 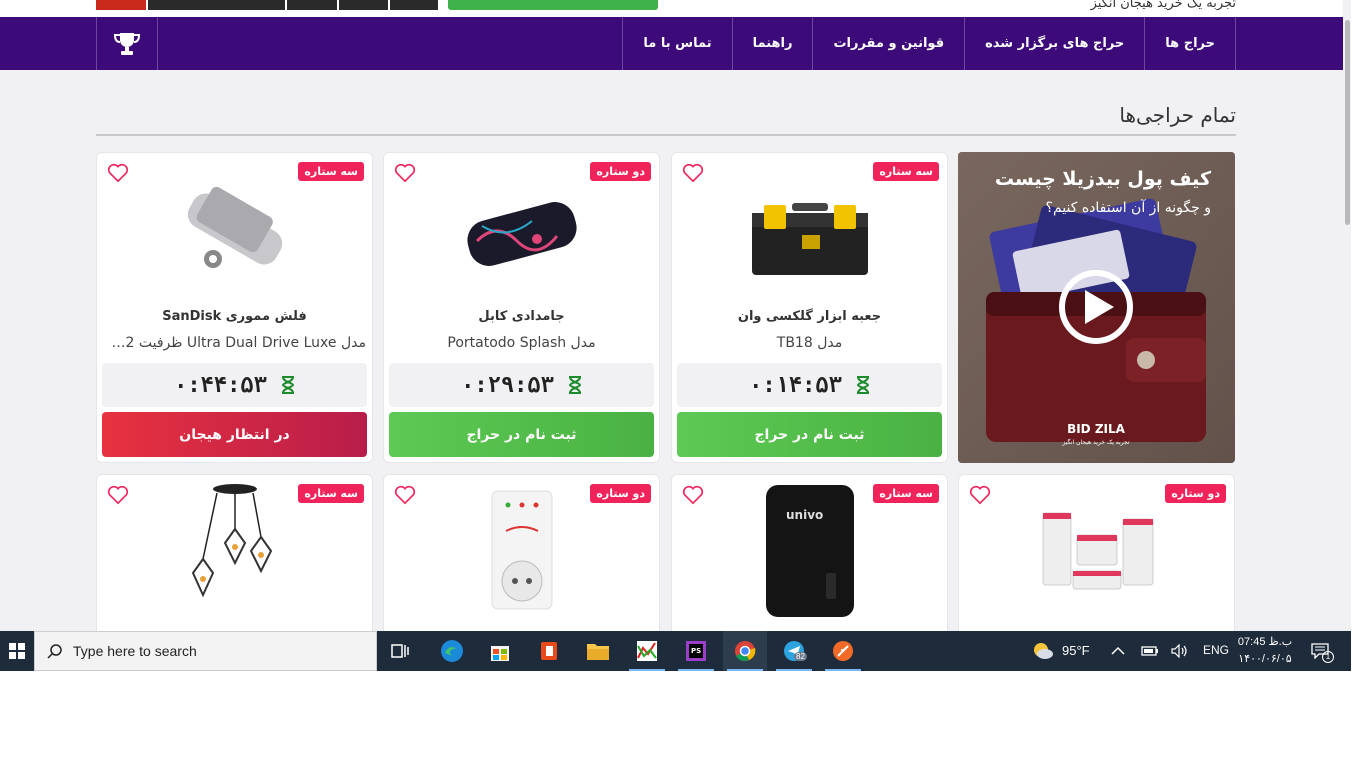 I want to click on taskbar-office, so click(x=549, y=651).